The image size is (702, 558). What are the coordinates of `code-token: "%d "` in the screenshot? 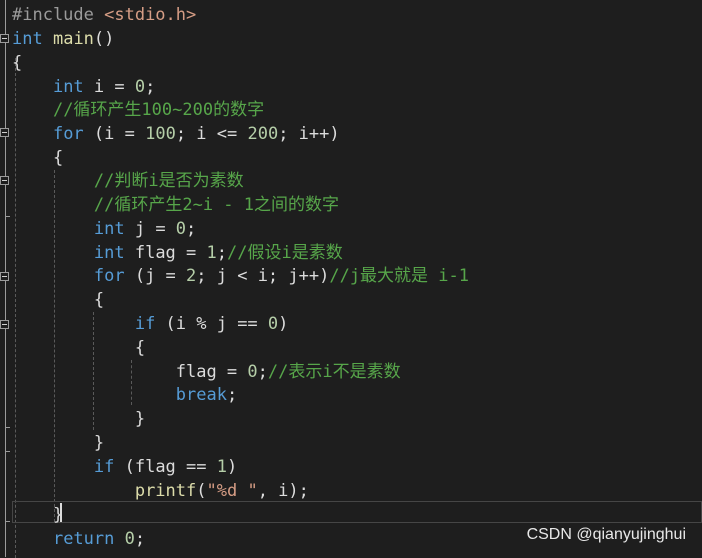 It's located at (232, 491).